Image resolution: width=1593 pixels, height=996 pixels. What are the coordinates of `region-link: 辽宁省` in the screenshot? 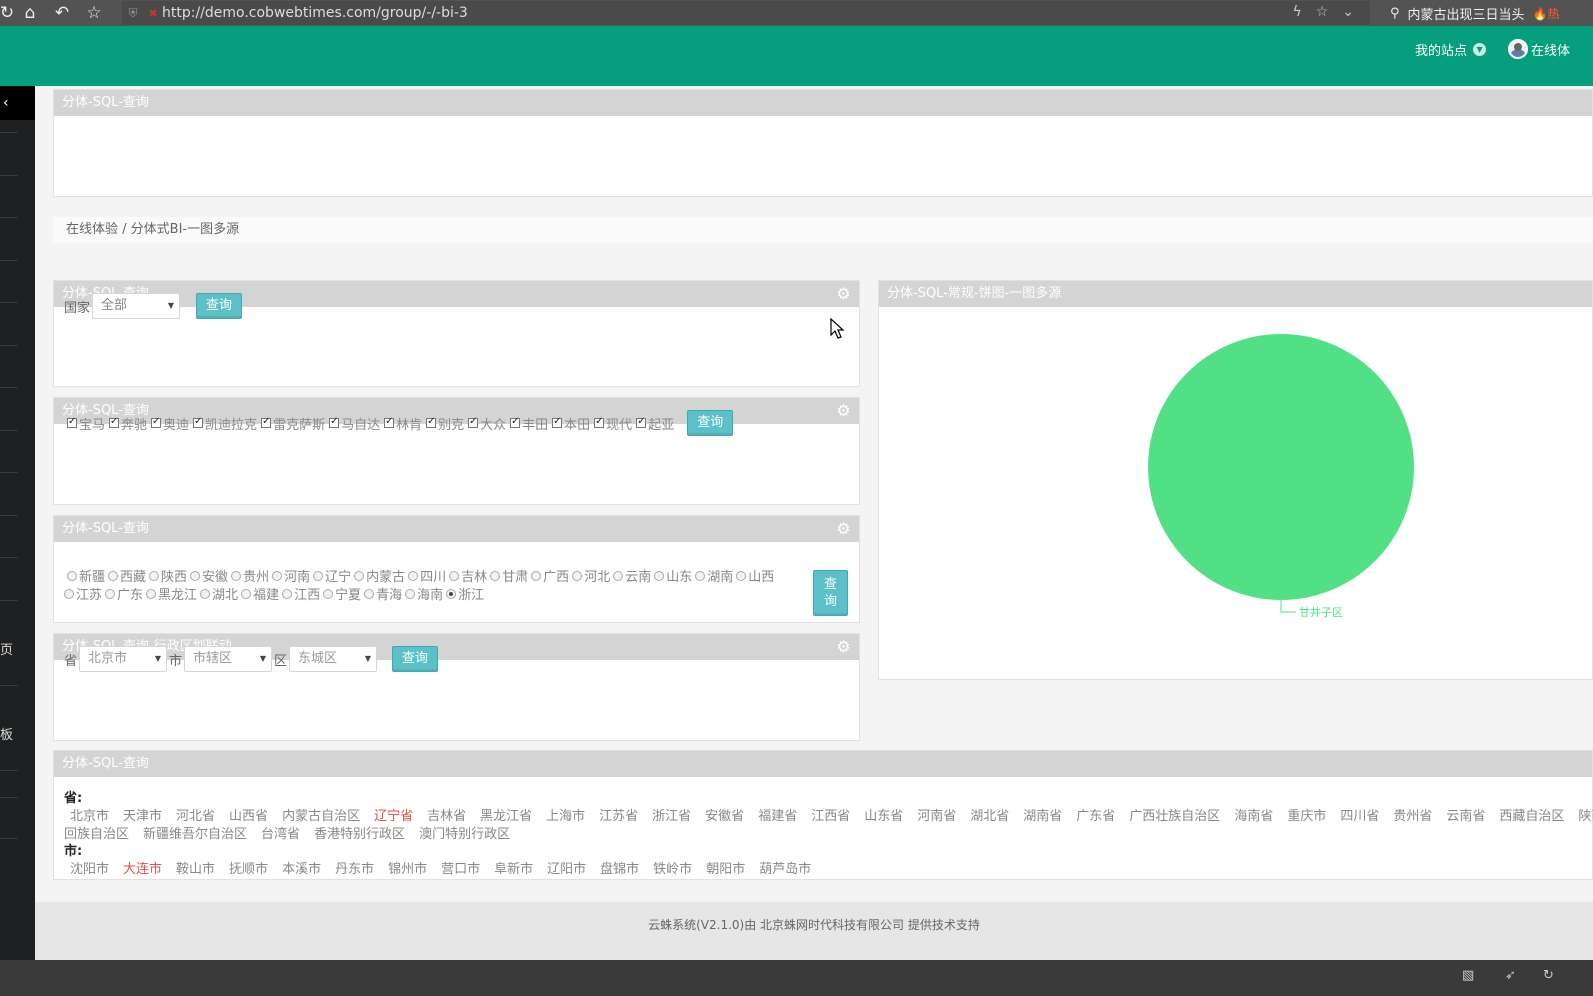 It's located at (393, 816).